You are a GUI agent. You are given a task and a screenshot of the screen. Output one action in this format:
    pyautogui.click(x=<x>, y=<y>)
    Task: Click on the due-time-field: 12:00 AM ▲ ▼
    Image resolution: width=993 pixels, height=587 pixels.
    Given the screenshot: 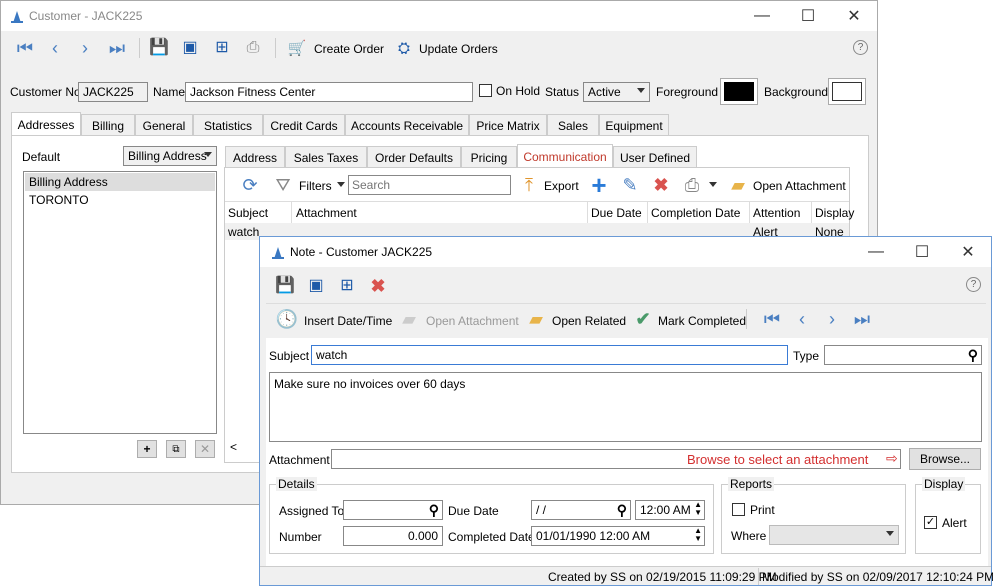 What is the action you would take?
    pyautogui.click(x=670, y=510)
    